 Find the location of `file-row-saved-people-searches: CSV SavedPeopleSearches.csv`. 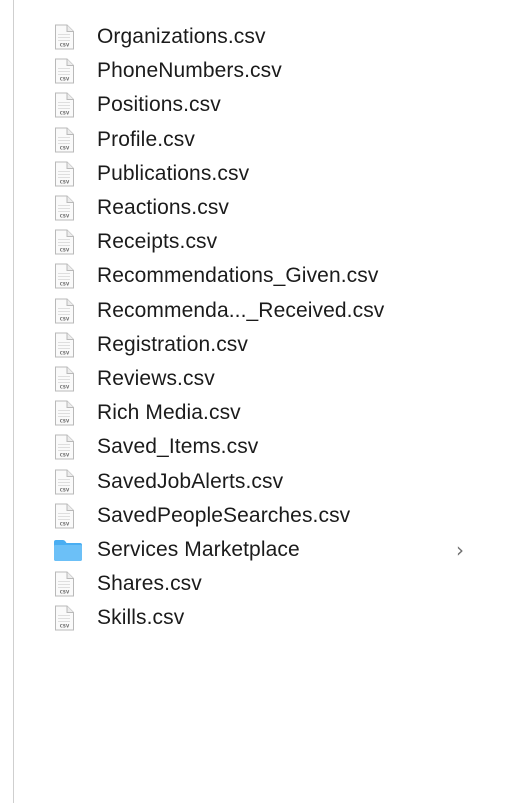

file-row-saved-people-searches: CSV SavedPeopleSearches.csv is located at coordinates (253, 516).